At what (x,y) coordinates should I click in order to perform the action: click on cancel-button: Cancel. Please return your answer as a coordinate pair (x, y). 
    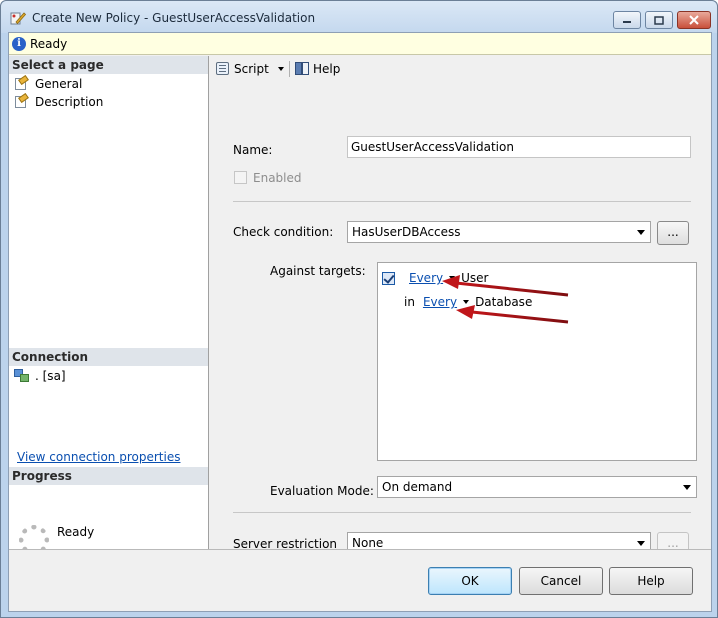
    Looking at the image, I should click on (561, 581).